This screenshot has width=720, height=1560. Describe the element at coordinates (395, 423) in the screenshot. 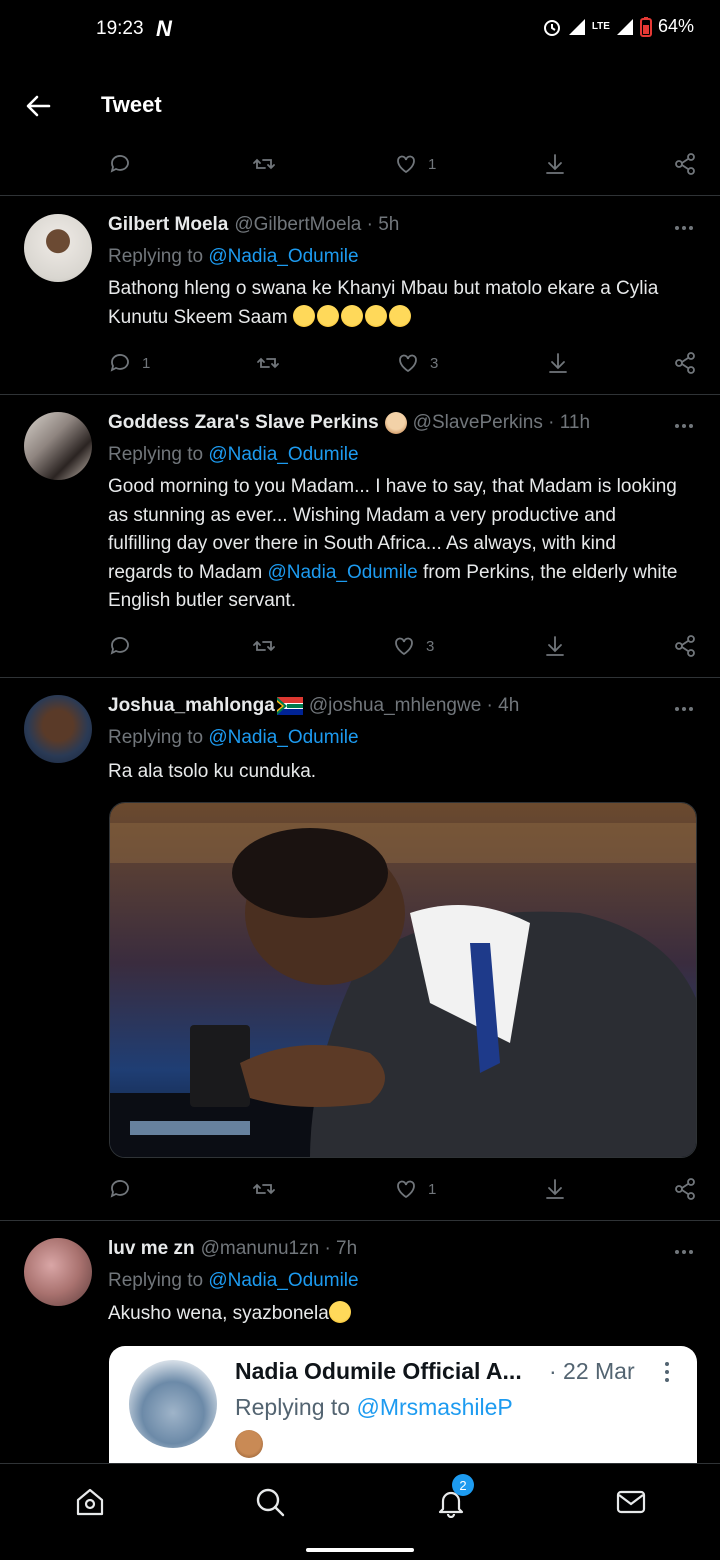

I see `dog-emoji` at that location.